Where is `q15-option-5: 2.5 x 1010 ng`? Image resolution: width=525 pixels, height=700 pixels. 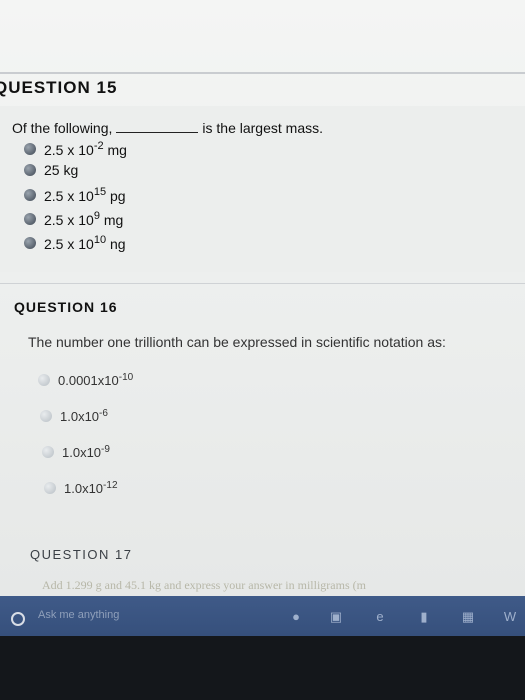
q15-option-5: 2.5 x 1010 ng is located at coordinates (75, 243).